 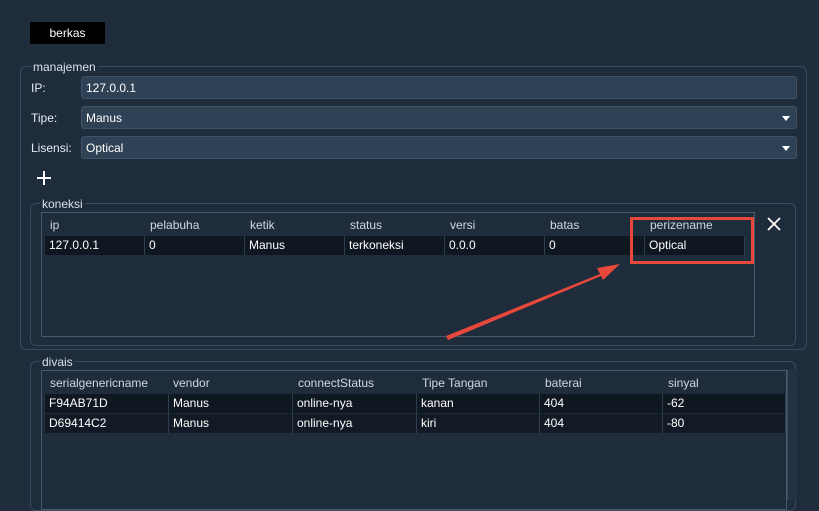 What do you see at coordinates (174, 225) in the screenshot?
I see `column-header-port: pelabuha` at bounding box center [174, 225].